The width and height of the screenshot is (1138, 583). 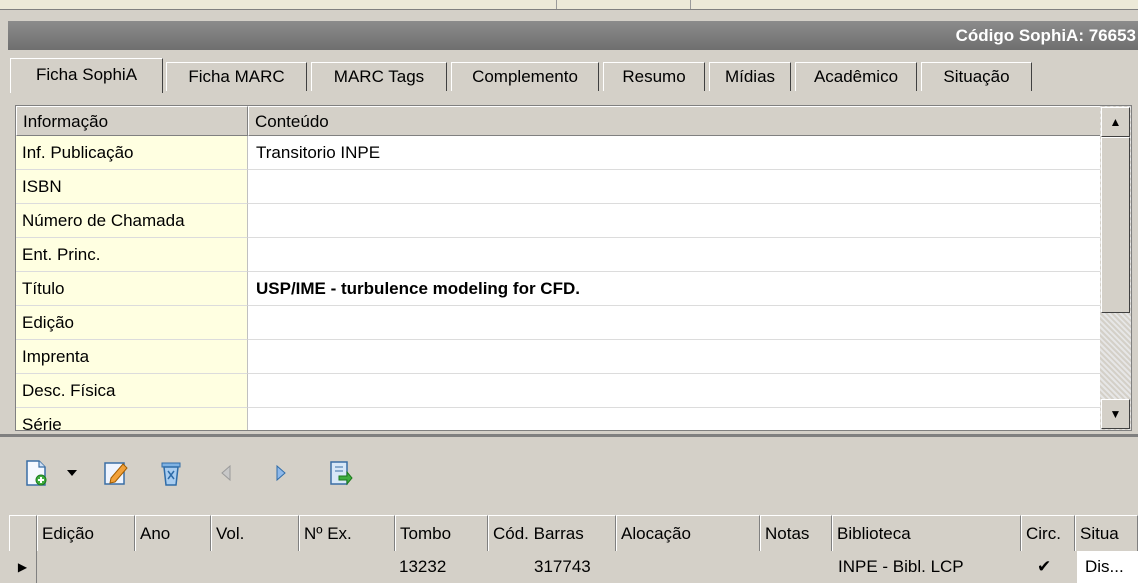 What do you see at coordinates (173, 533) in the screenshot?
I see `column-header-ano: Ano` at bounding box center [173, 533].